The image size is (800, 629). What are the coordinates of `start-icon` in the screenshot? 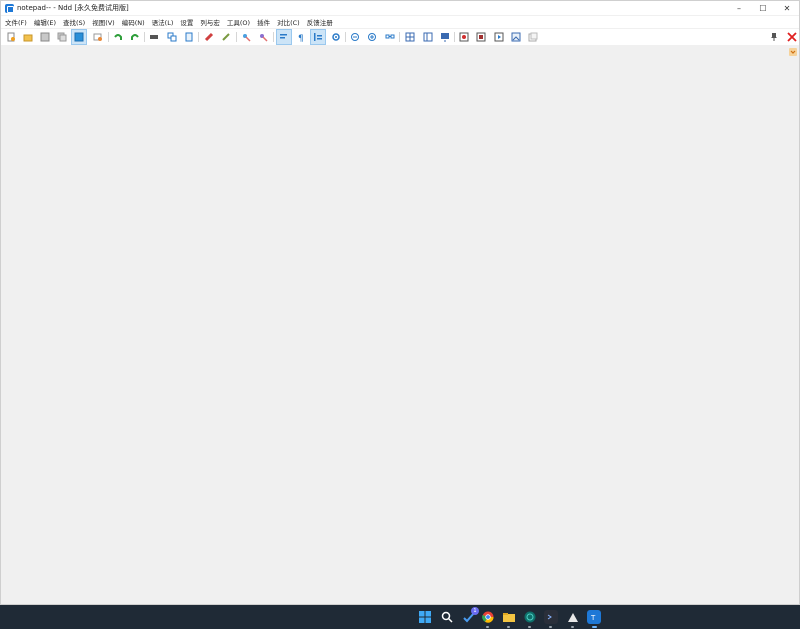 It's located at (425, 617).